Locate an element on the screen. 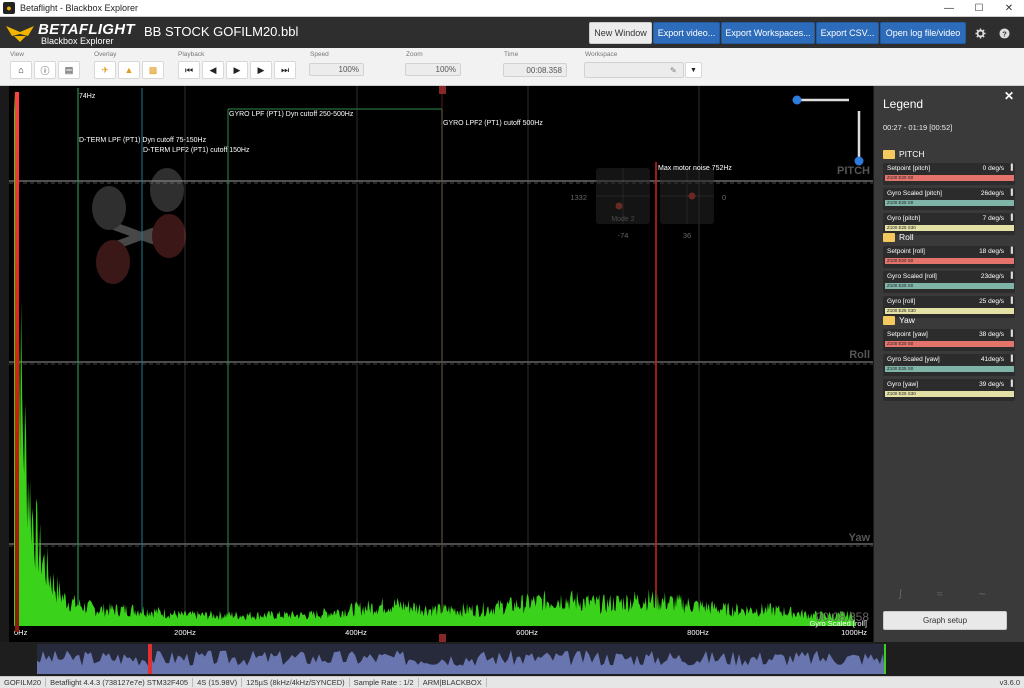 The height and width of the screenshot is (688, 1024). step-forward-icon: ▶ is located at coordinates (261, 70).